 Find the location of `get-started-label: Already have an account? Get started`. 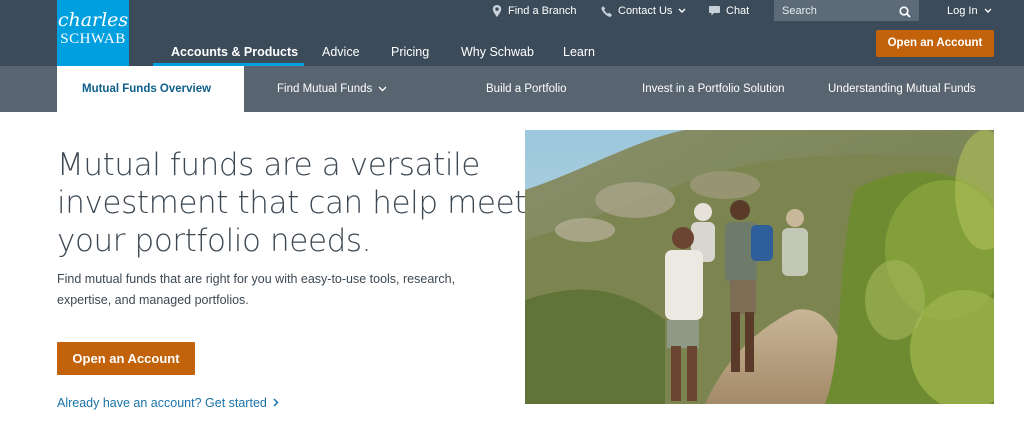

get-started-label: Already have an account? Get started is located at coordinates (162, 403).